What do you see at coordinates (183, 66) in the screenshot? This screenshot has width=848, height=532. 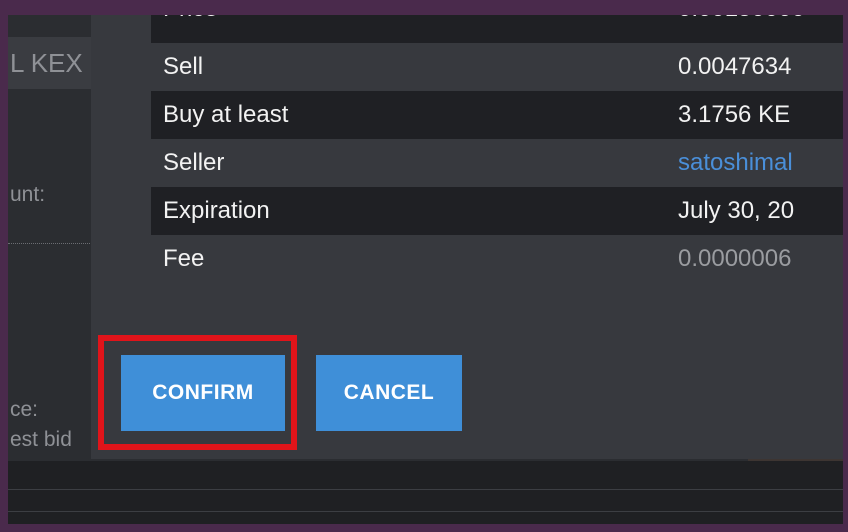 I see `detail-label: Sell` at bounding box center [183, 66].